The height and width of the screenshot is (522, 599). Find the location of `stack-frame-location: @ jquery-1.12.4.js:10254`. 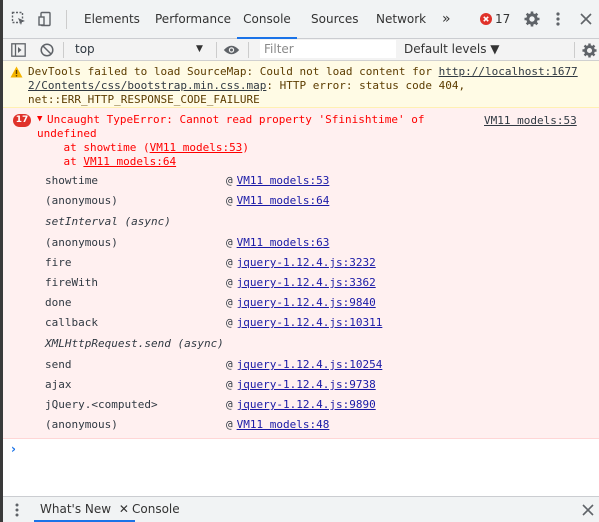

stack-frame-location: @ jquery-1.12.4.js:10254 is located at coordinates (304, 364).